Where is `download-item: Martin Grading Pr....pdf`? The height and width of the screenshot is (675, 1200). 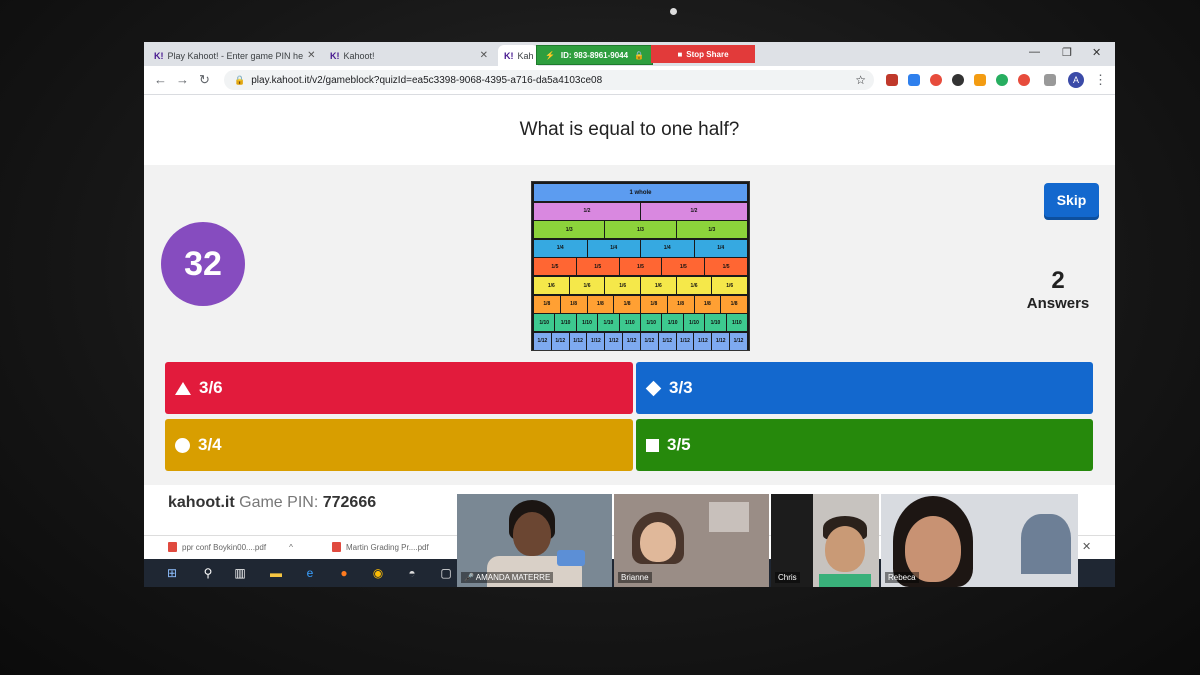
download-item: Martin Grading Pr....pdf is located at coordinates (380, 547).